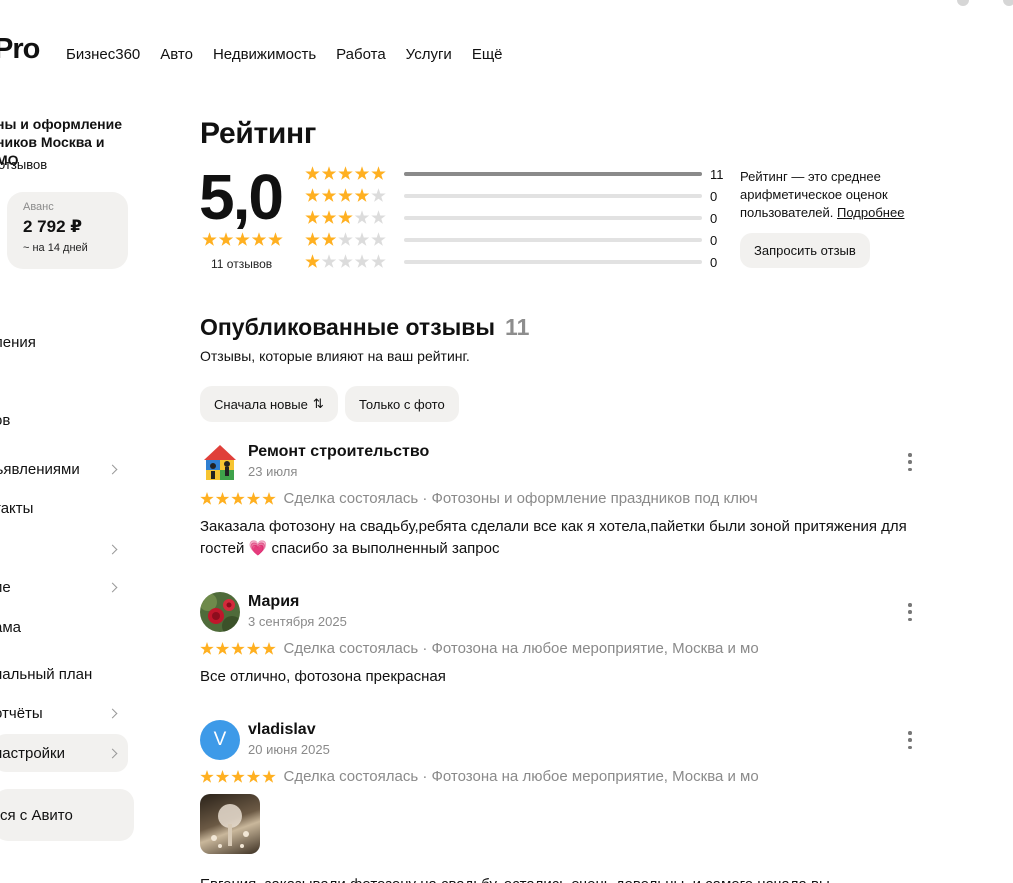 The height and width of the screenshot is (883, 1013). I want to click on nav-realty: Недвижимость, so click(264, 54).